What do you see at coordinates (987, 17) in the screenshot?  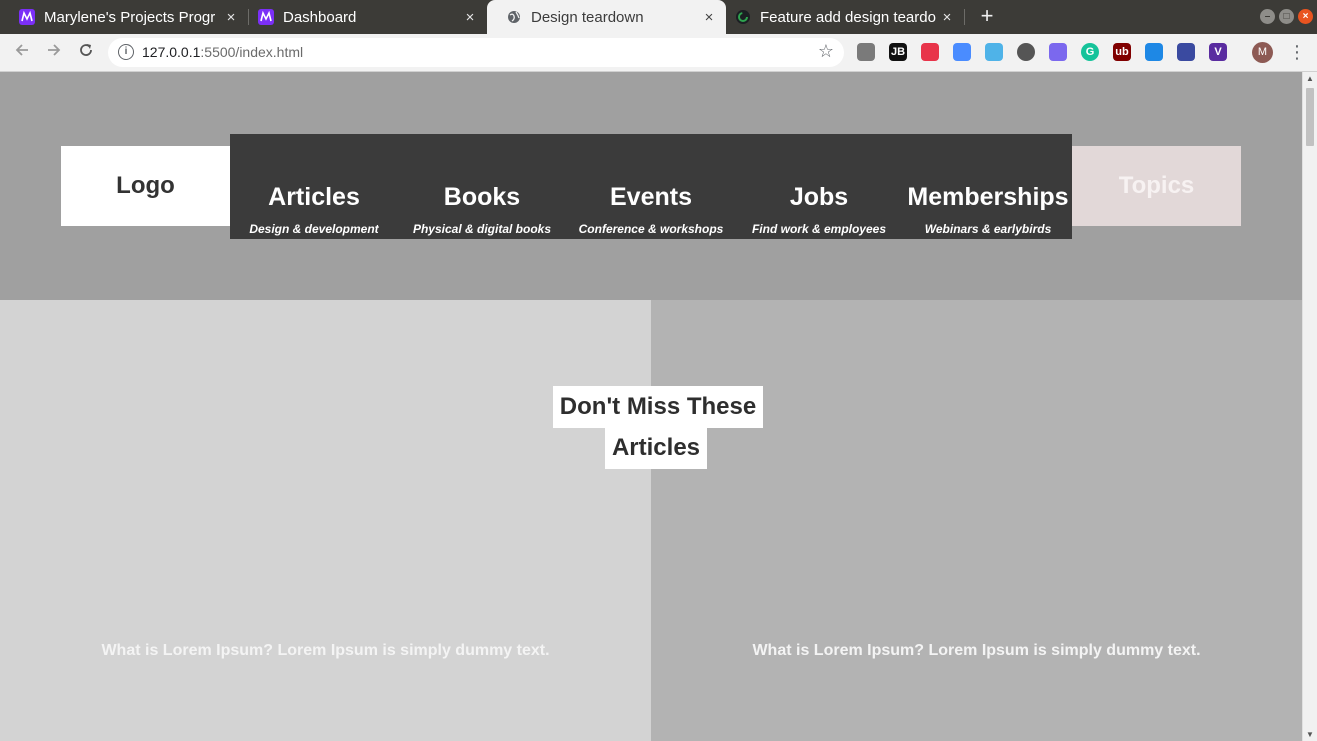 I see `new-tab-button: +` at bounding box center [987, 17].